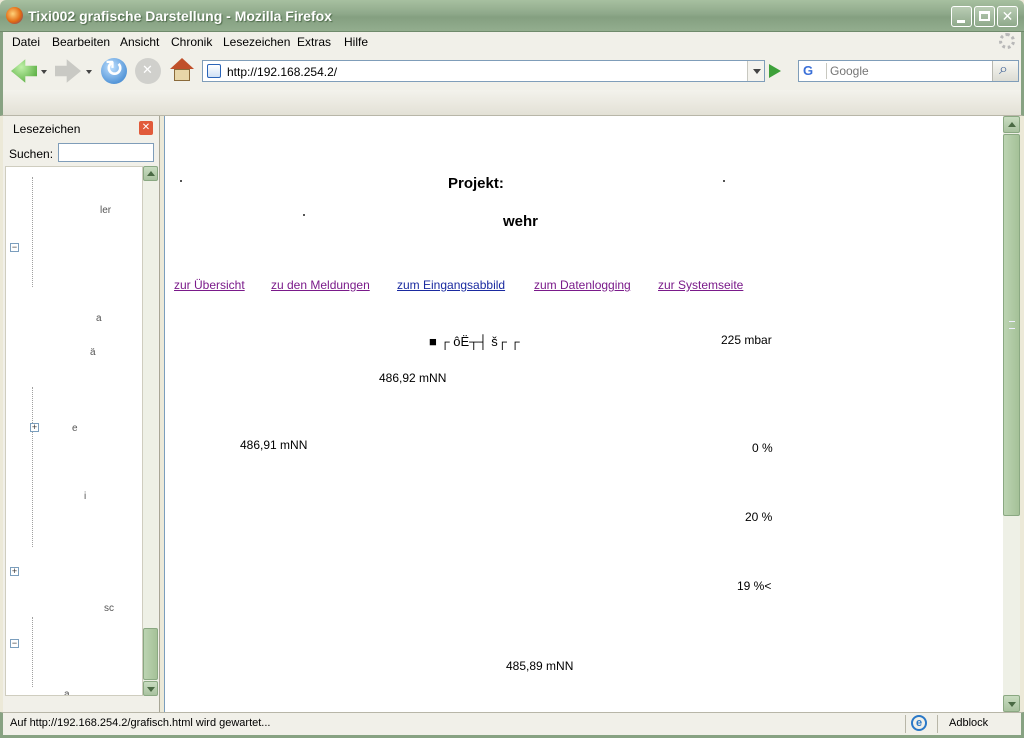  What do you see at coordinates (150, 654) in the screenshot?
I see `sidebar-scroll-thumb` at bounding box center [150, 654].